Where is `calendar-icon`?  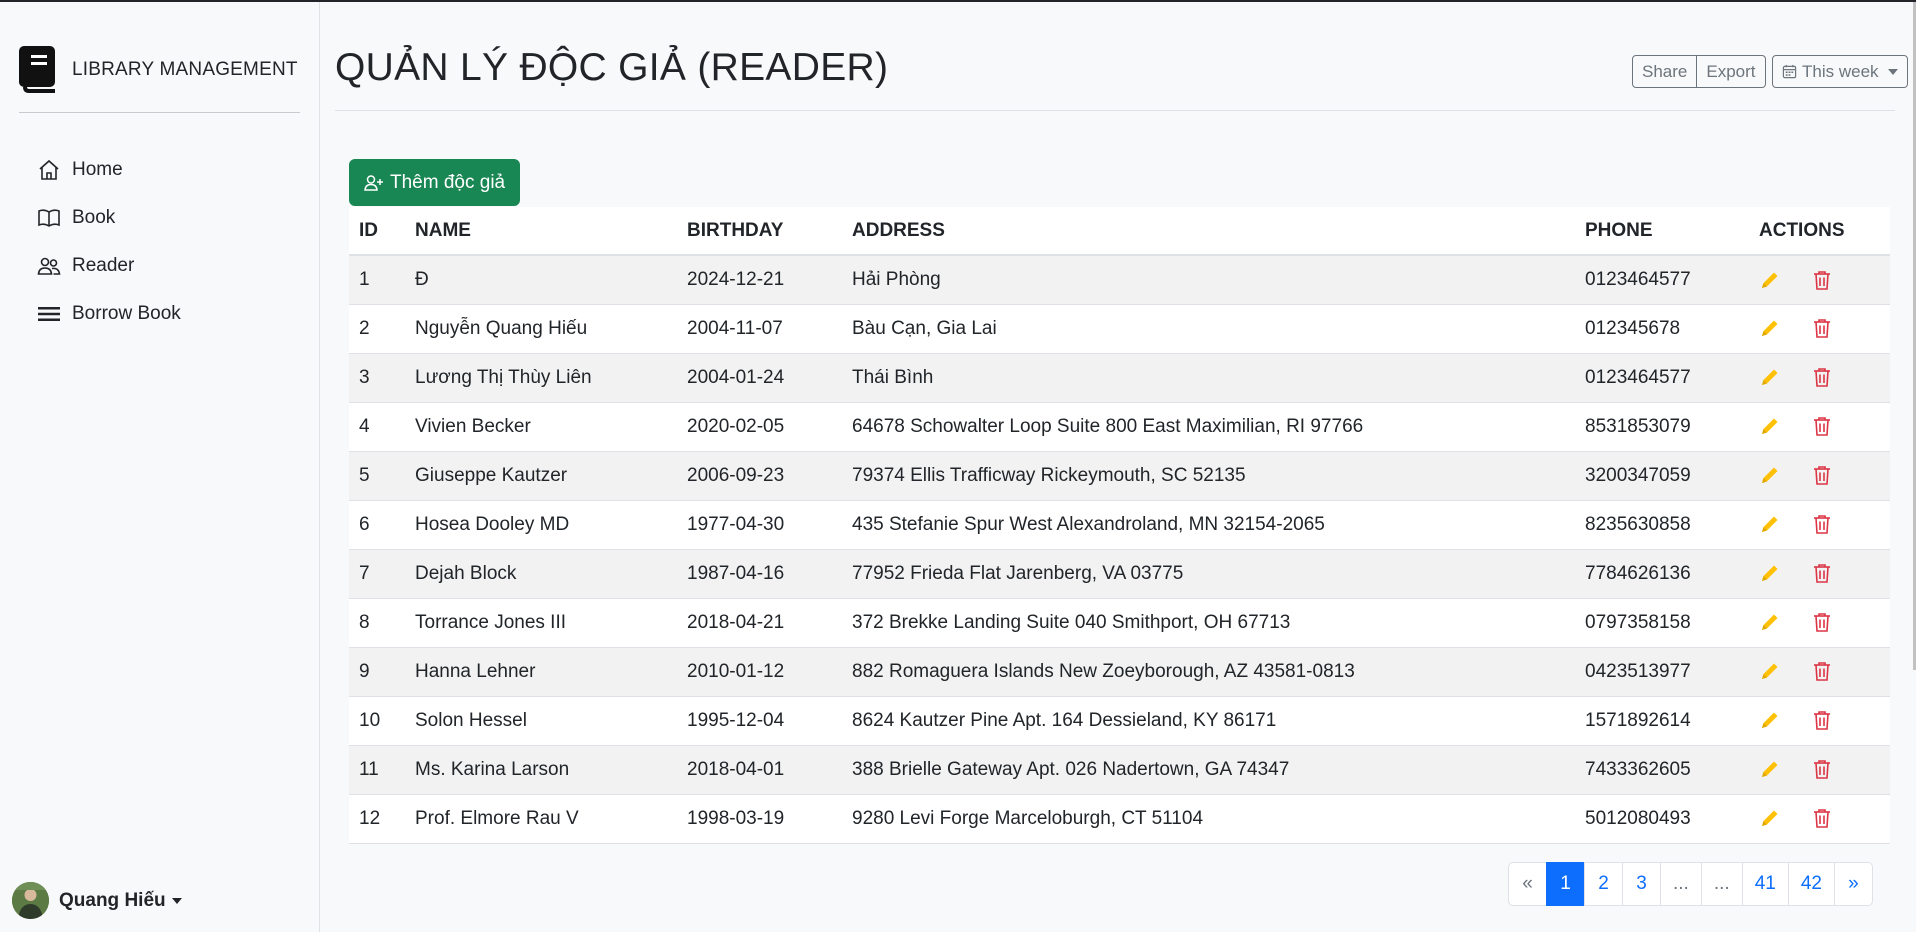 calendar-icon is located at coordinates (1789, 71).